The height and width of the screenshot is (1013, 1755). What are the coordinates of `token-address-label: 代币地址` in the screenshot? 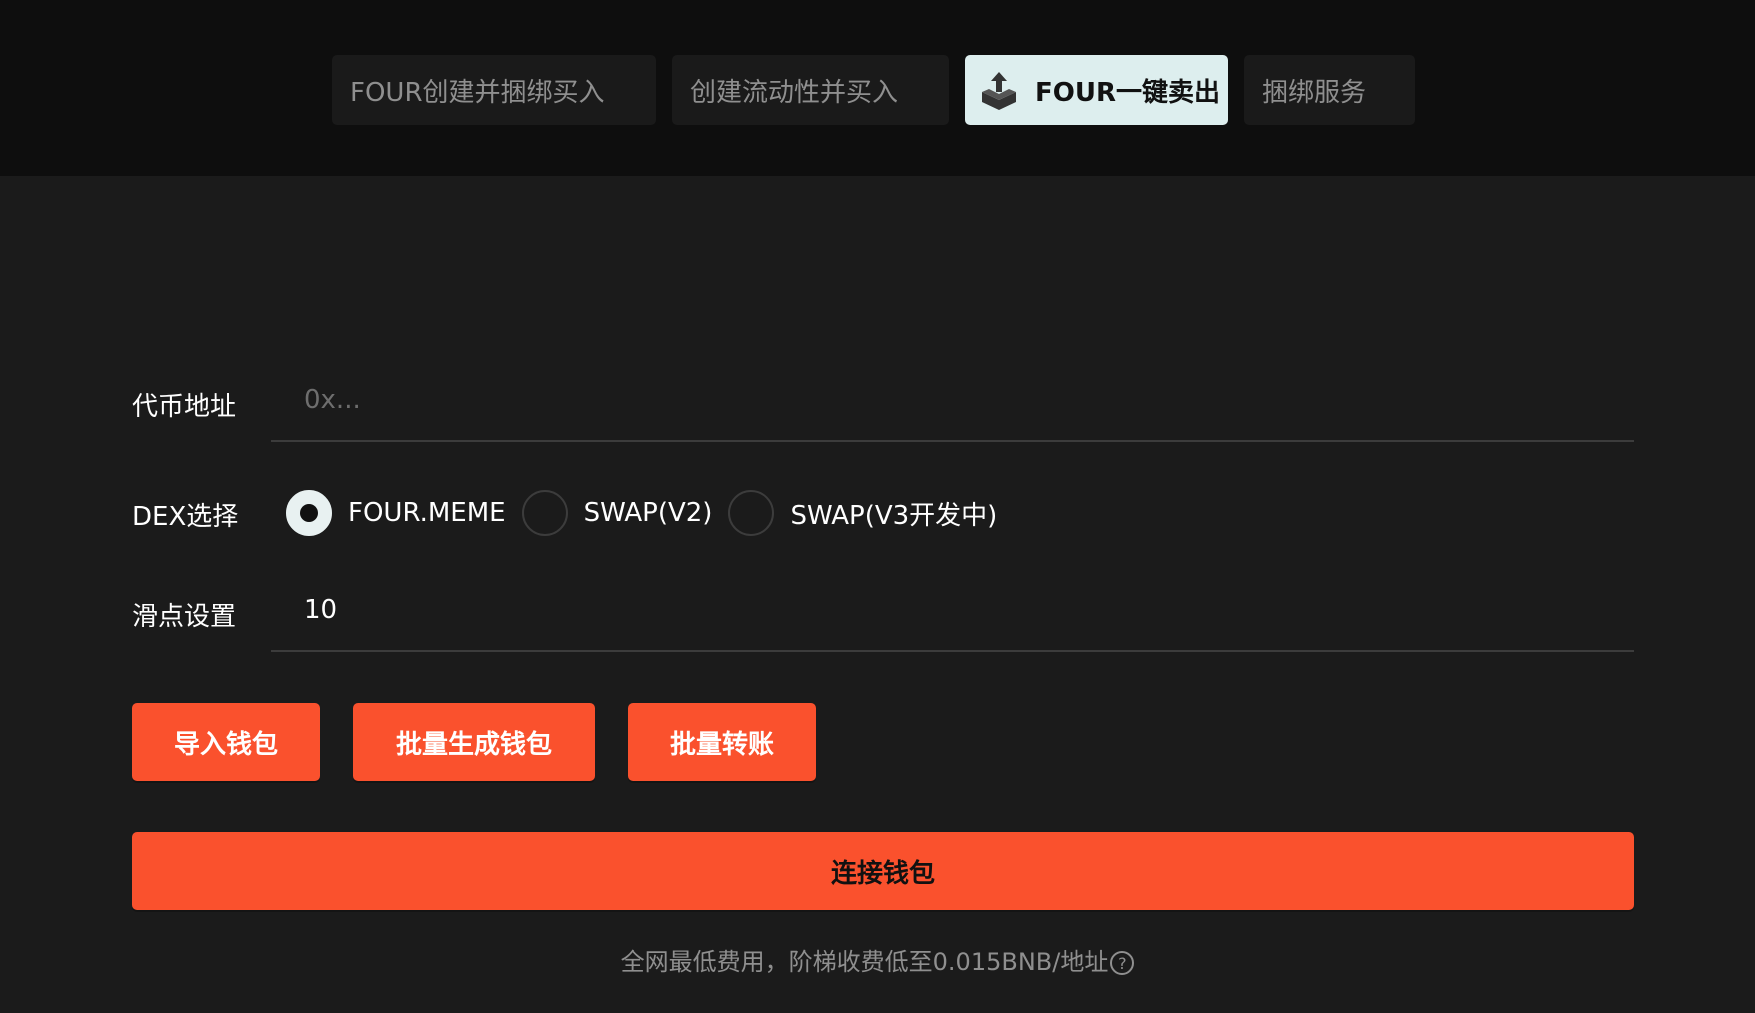 It's located at (184, 407).